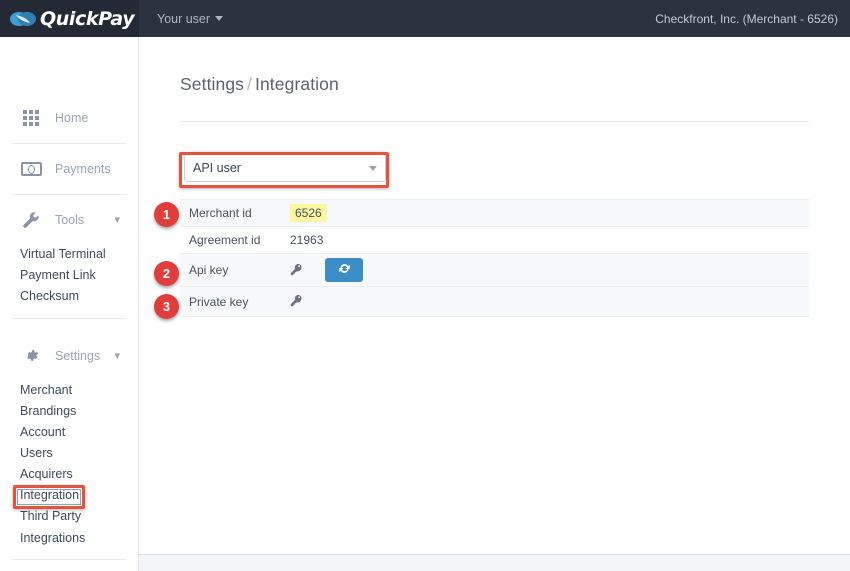 The width and height of the screenshot is (850, 571). Describe the element at coordinates (285, 168) in the screenshot. I see `api-user-select: API user` at that location.